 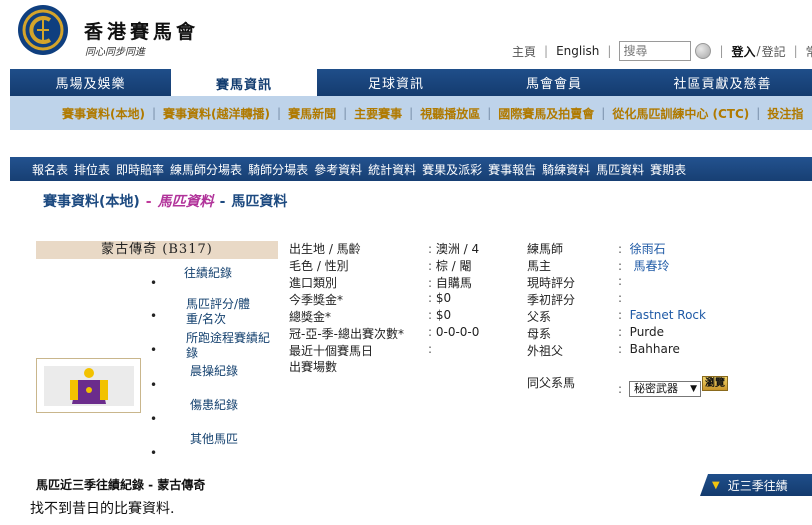 What do you see at coordinates (551, 383) in the screenshot?
I see `detail-label: 同父系馬` at bounding box center [551, 383].